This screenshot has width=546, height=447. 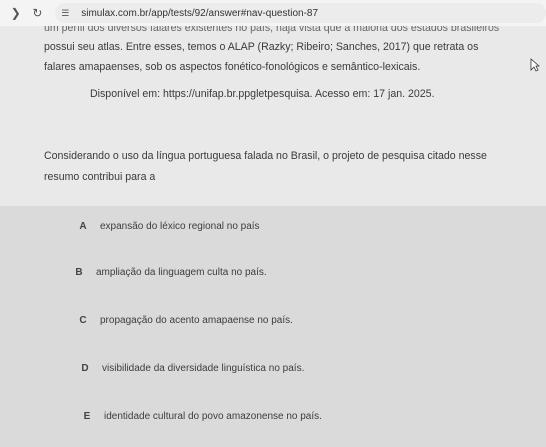 I want to click on option-a: A expansão do léxico regional no país, so click(x=273, y=226).